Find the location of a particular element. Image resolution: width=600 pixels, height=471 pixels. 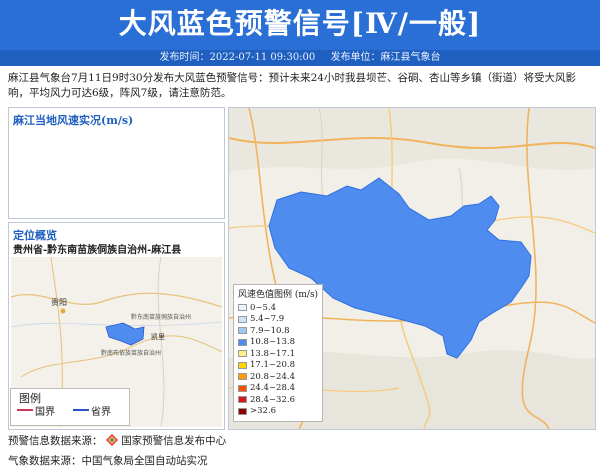

national-border-swatch is located at coordinates (25, 410).